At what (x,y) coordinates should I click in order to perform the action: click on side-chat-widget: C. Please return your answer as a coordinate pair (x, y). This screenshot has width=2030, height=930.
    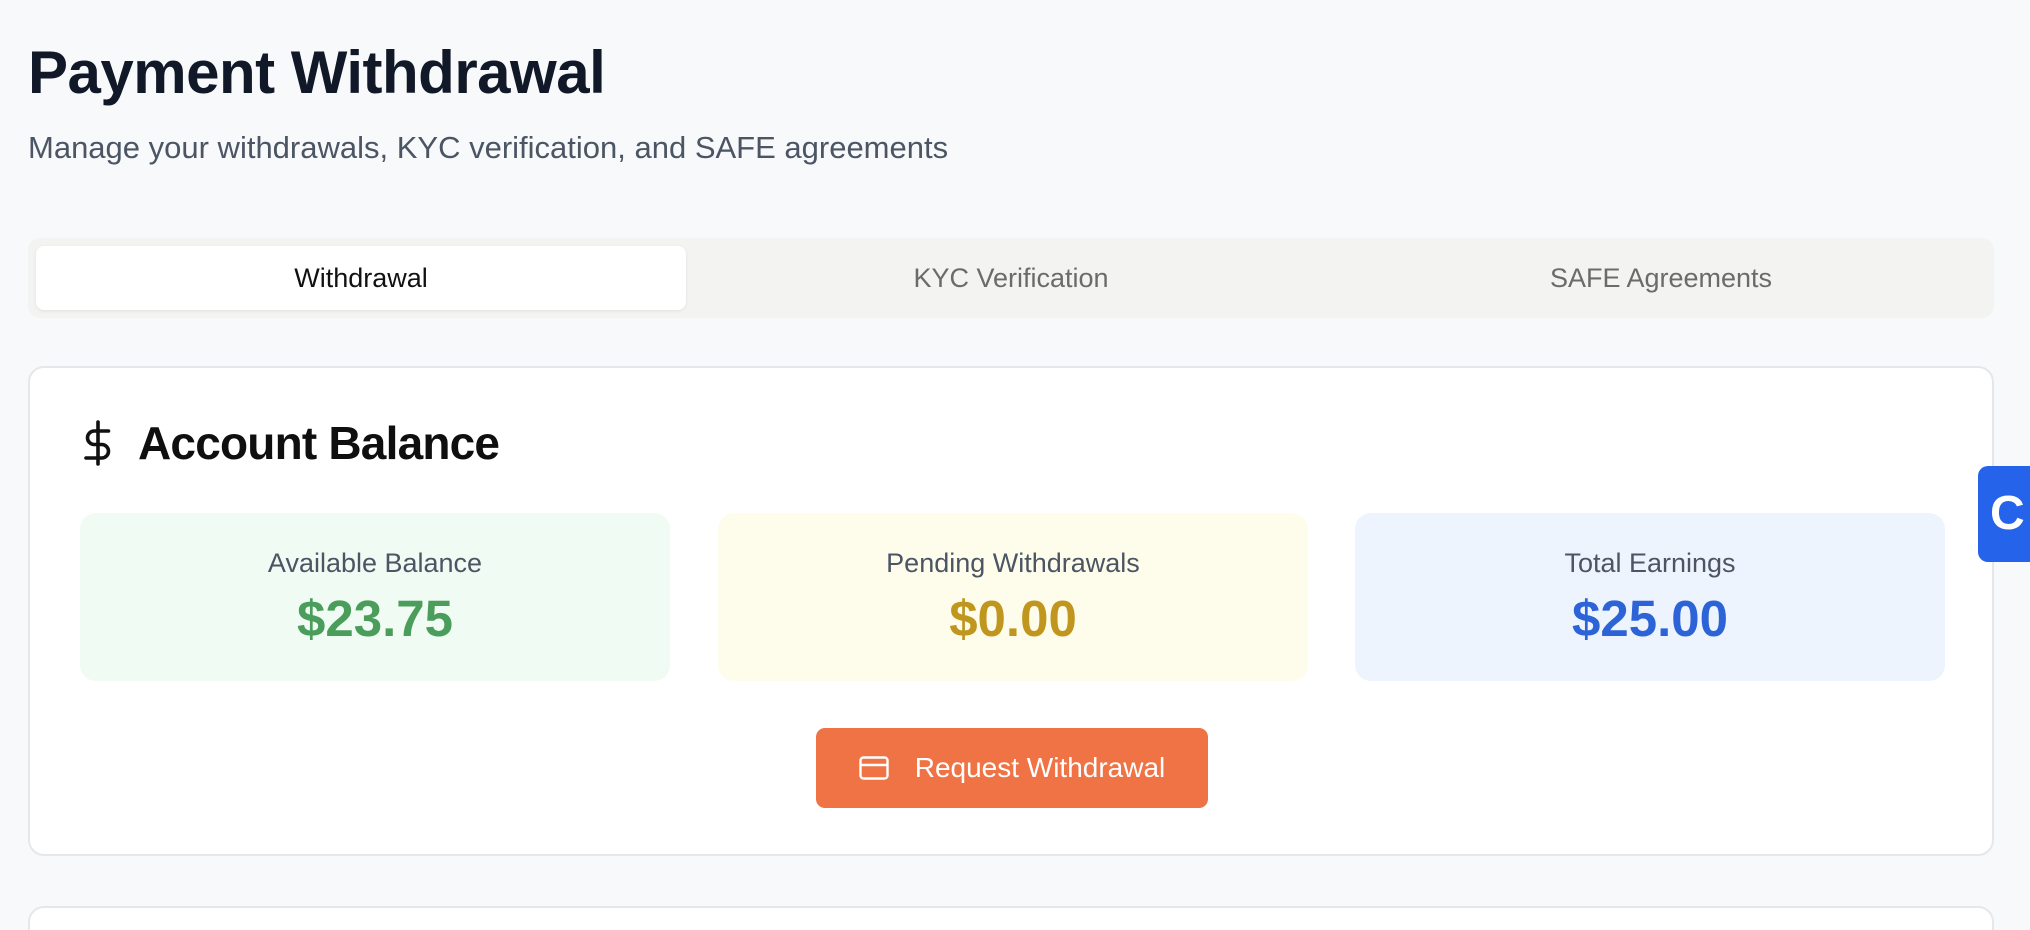
    Looking at the image, I should click on (2004, 514).